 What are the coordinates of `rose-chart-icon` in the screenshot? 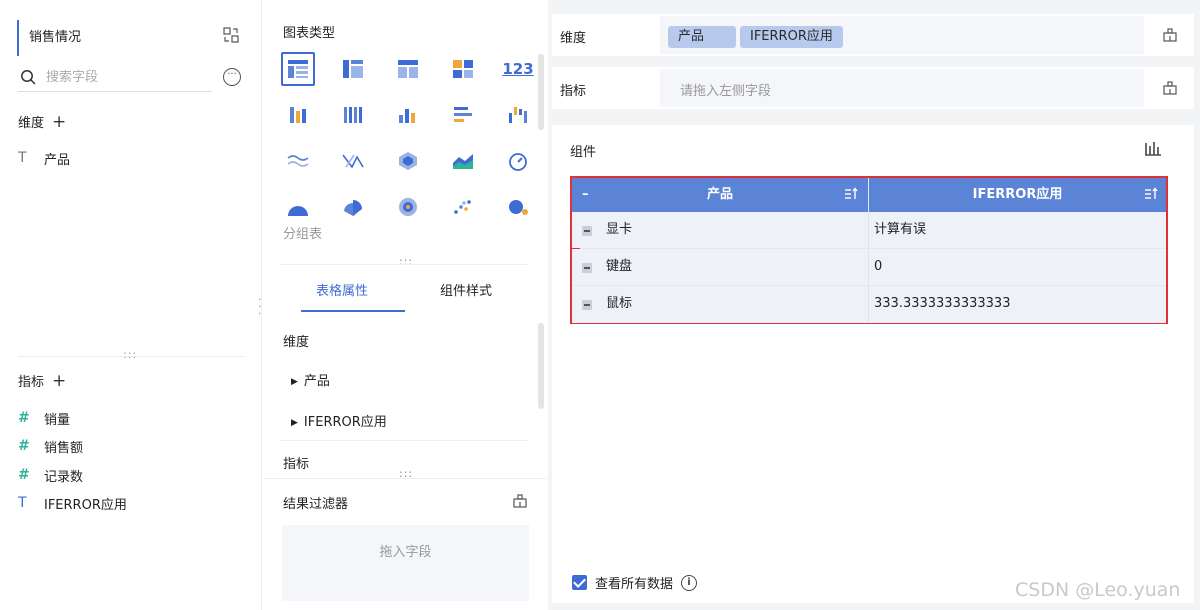 It's located at (353, 207).